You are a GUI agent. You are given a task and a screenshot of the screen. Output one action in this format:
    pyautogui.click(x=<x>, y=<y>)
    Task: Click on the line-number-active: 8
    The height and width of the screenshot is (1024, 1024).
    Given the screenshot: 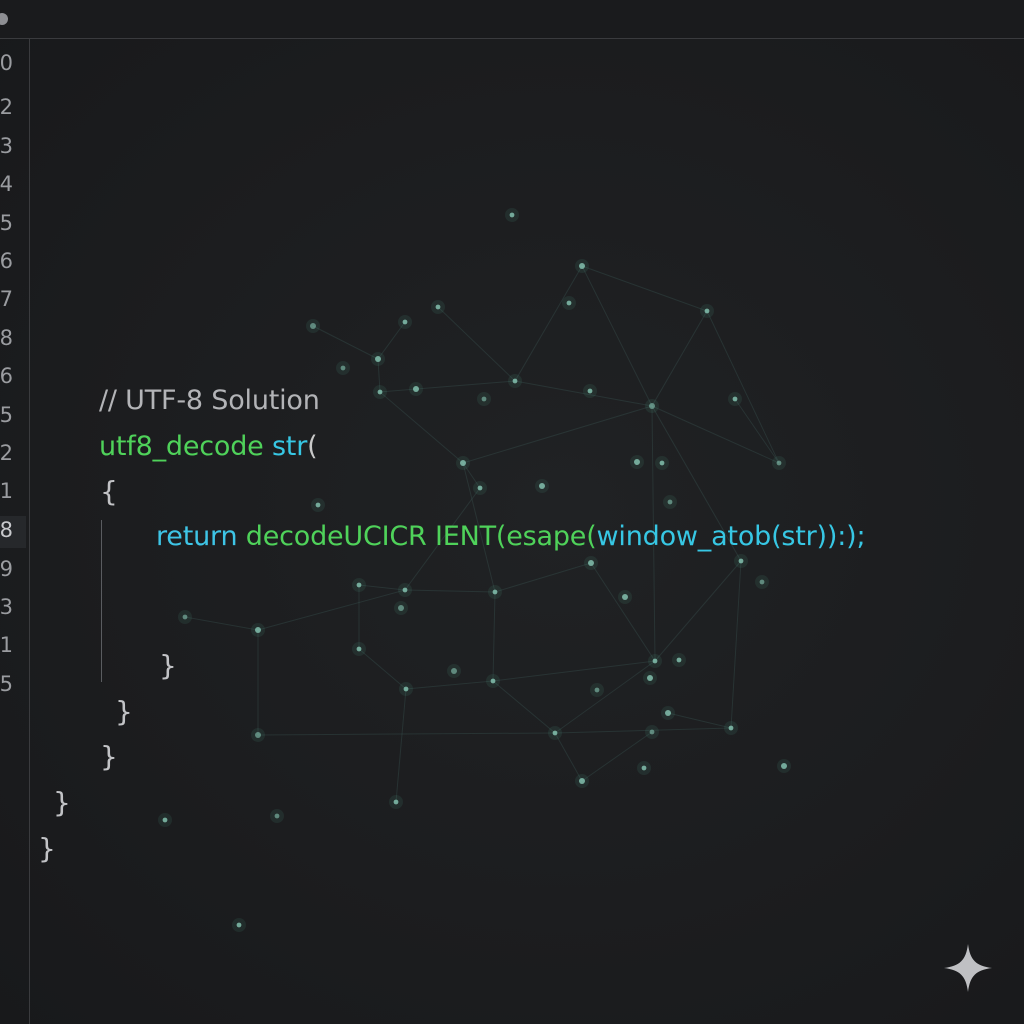 What is the action you would take?
    pyautogui.click(x=6, y=530)
    